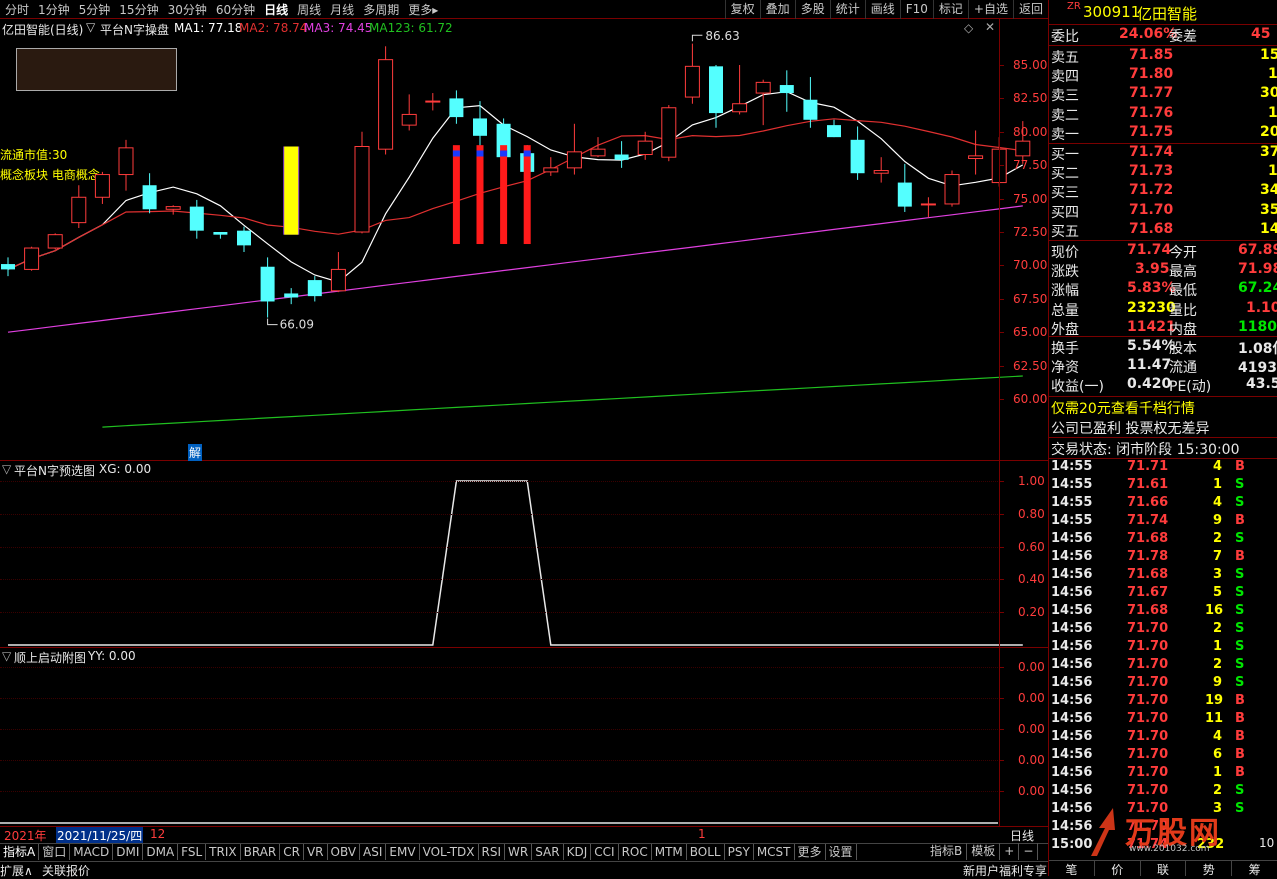  I want to click on period-tab: 日线, so click(275, 9).